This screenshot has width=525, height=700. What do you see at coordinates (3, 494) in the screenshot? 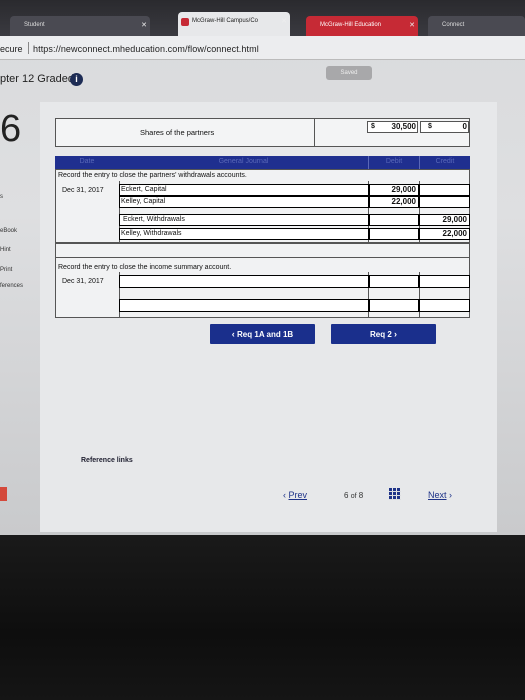
I see `side-tab` at bounding box center [3, 494].